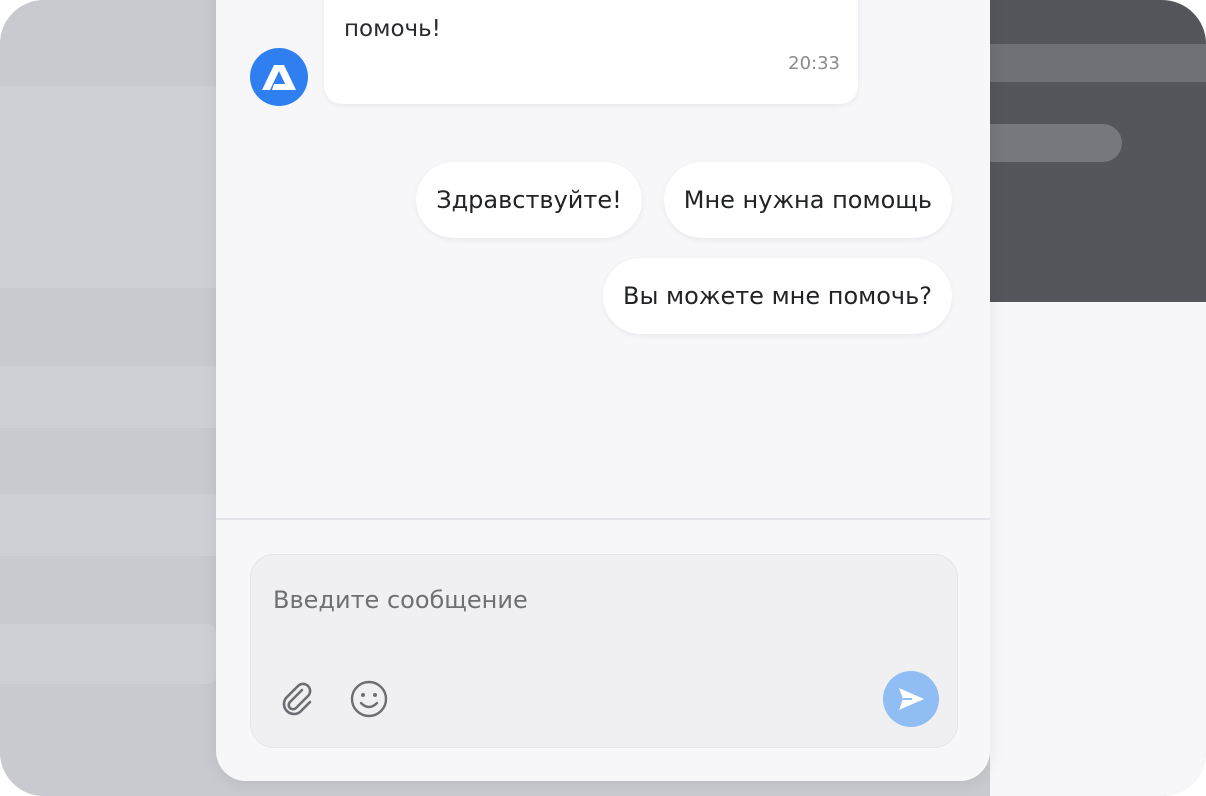 This screenshot has width=1206, height=796. What do you see at coordinates (593, 600) in the screenshot?
I see `message-input` at bounding box center [593, 600].